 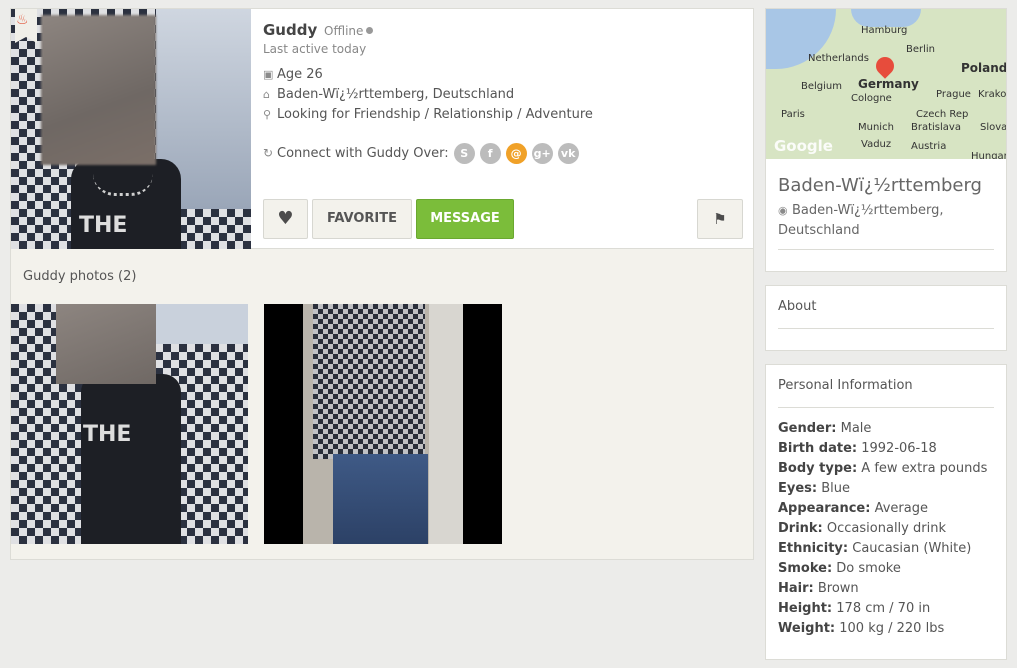 What do you see at coordinates (267, 114) in the screenshot?
I see `search-icon: ⚲` at bounding box center [267, 114].